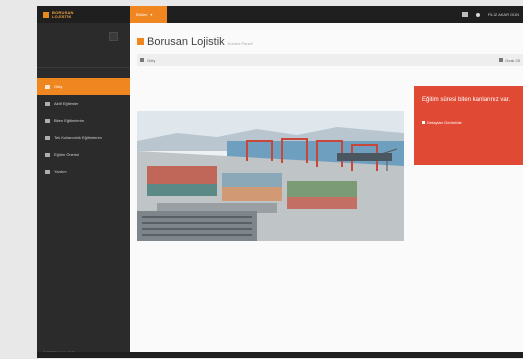 This screenshot has height=359, width=523. Describe the element at coordinates (477, 14) in the screenshot. I see `user-icon` at that location.